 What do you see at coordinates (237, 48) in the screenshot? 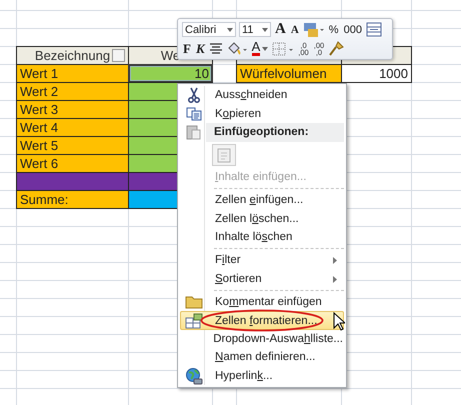
I see `fill-color-icon` at bounding box center [237, 48].